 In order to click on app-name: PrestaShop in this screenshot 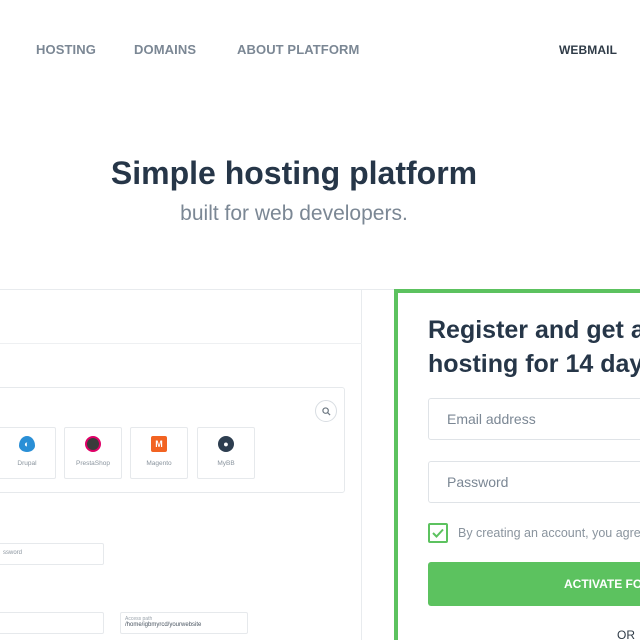, I will do `click(93, 463)`.